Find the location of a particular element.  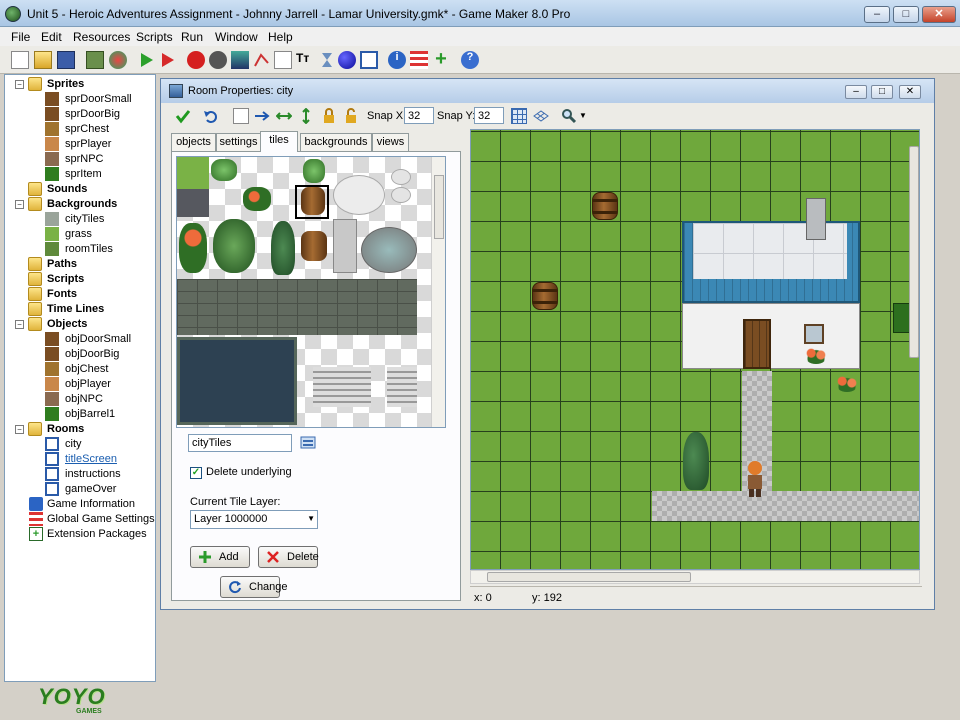

undo-icon is located at coordinates (211, 116).